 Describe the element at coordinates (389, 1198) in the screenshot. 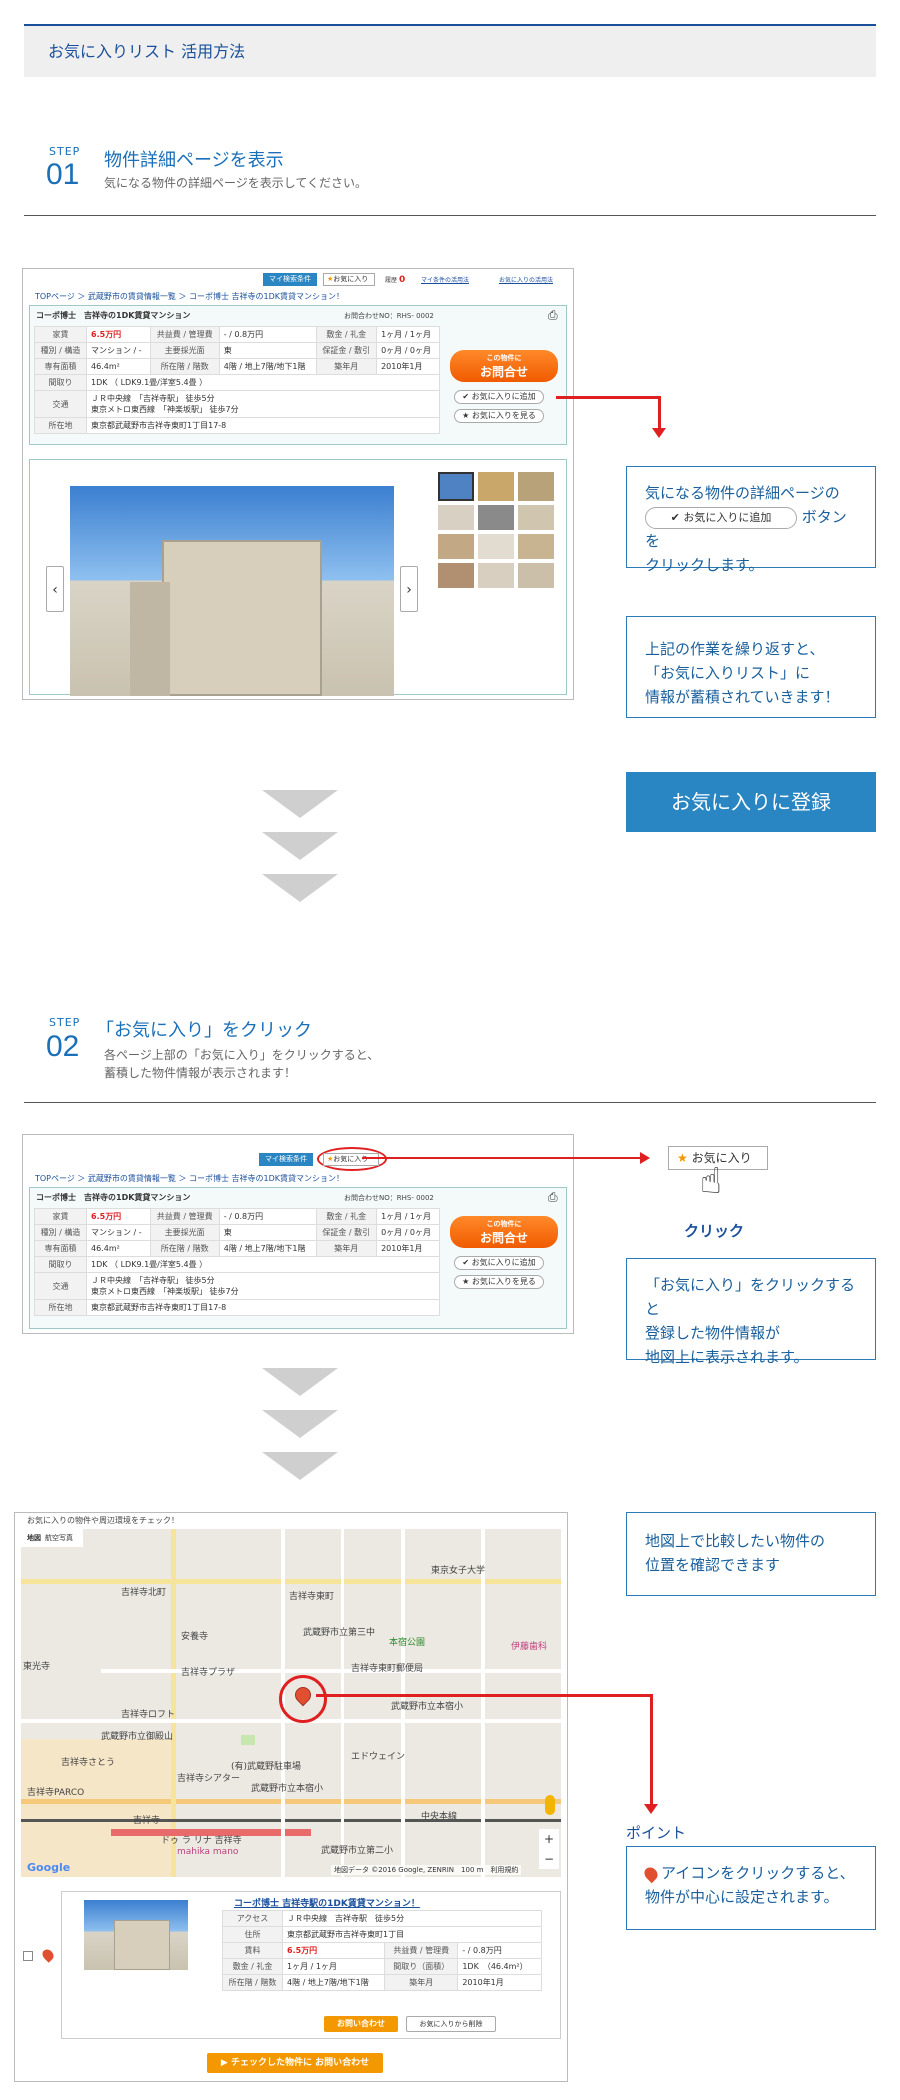

I see `inquiry-no: お問合わせNO：RHS- 0002` at that location.